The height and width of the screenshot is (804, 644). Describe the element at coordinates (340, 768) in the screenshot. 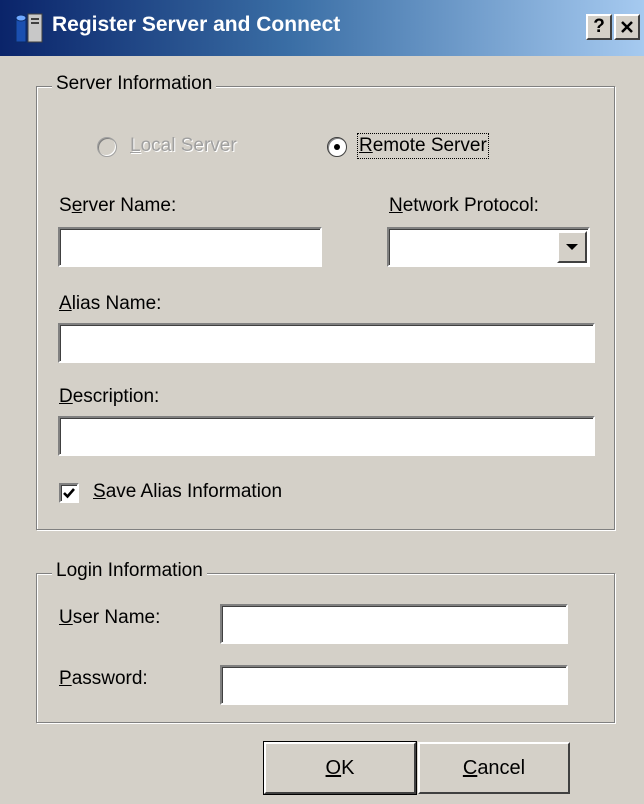

I see `ok-button: OK` at that location.